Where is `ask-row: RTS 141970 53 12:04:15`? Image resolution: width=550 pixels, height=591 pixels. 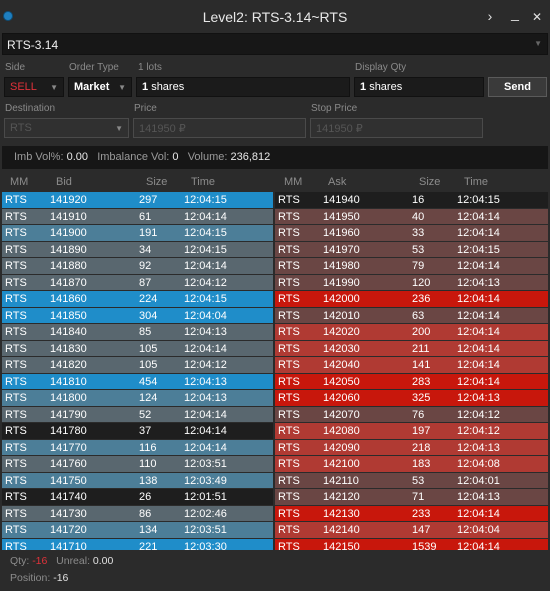
ask-row: RTS 141970 53 12:04:15 is located at coordinates (411, 249).